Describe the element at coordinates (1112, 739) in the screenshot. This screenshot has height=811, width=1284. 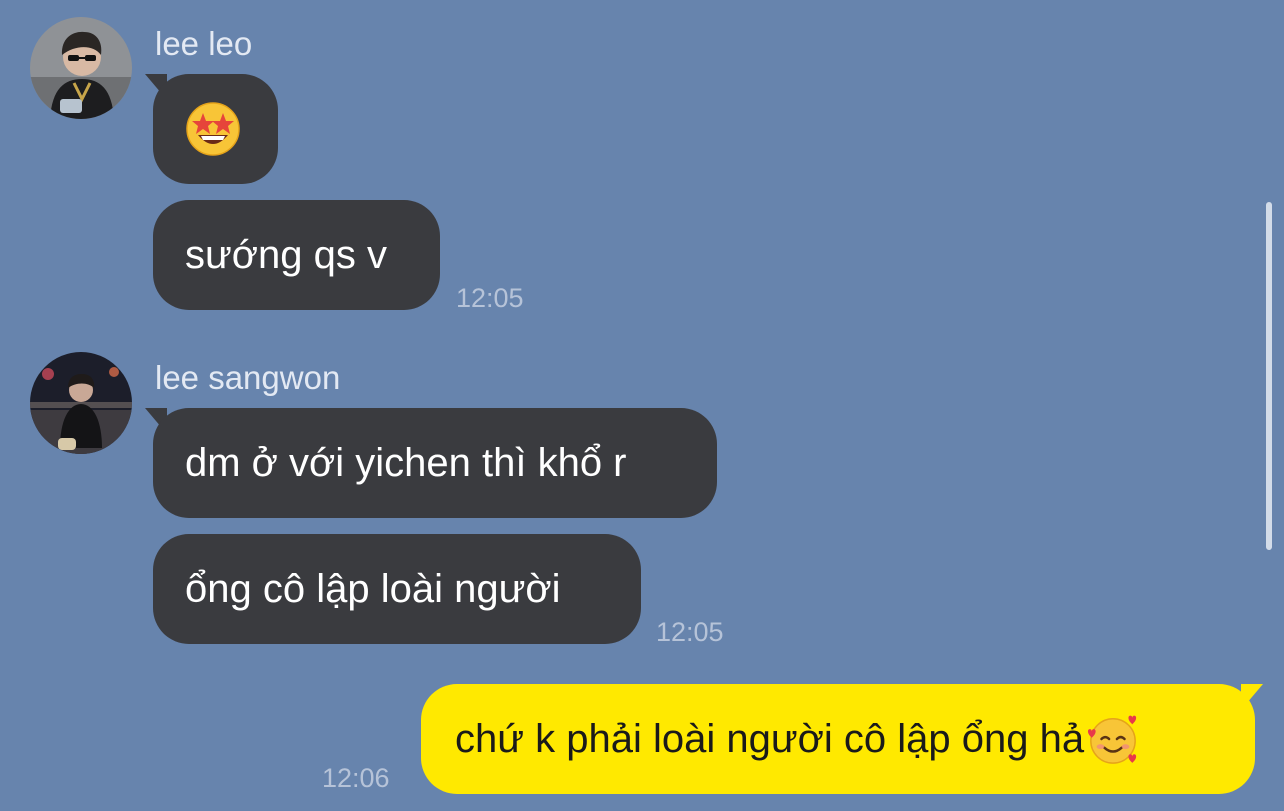
I see `smiling-face-with-hearts-emoji-icon` at that location.